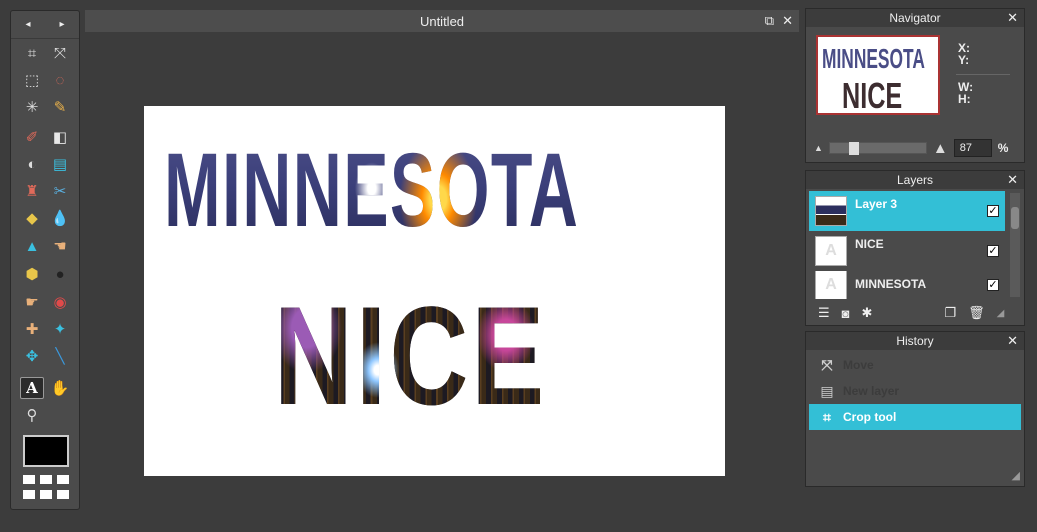 This screenshot has height=532, width=1037. Describe the element at coordinates (1015, 245) in the screenshot. I see `layers-scrollbar` at that location.